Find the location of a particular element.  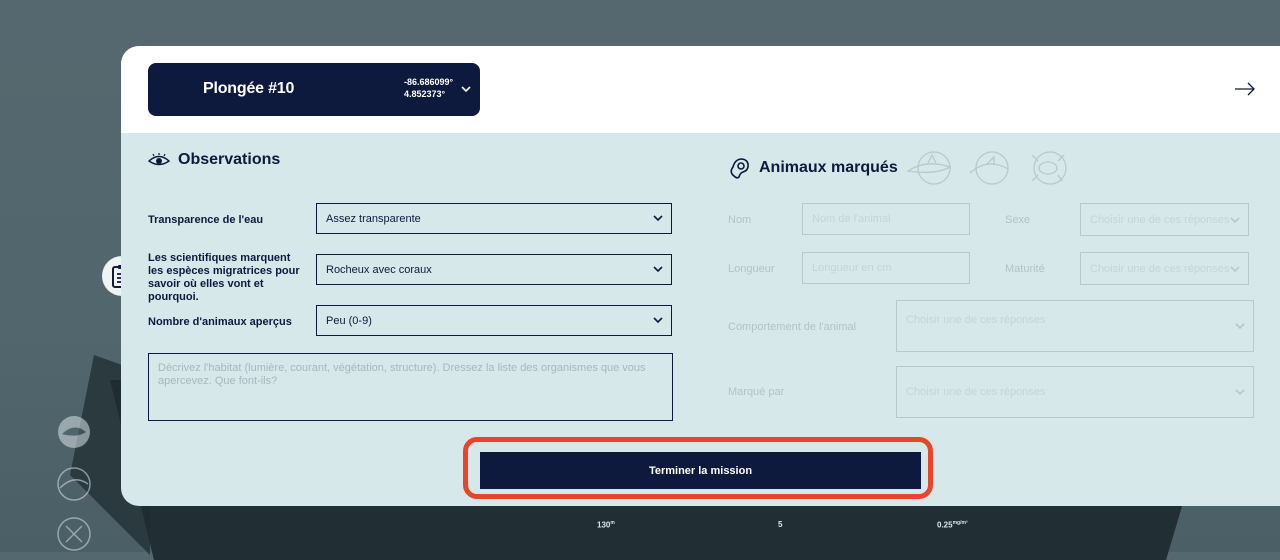

sex-select: Choisir une de ces réponses is located at coordinates (1164, 219).